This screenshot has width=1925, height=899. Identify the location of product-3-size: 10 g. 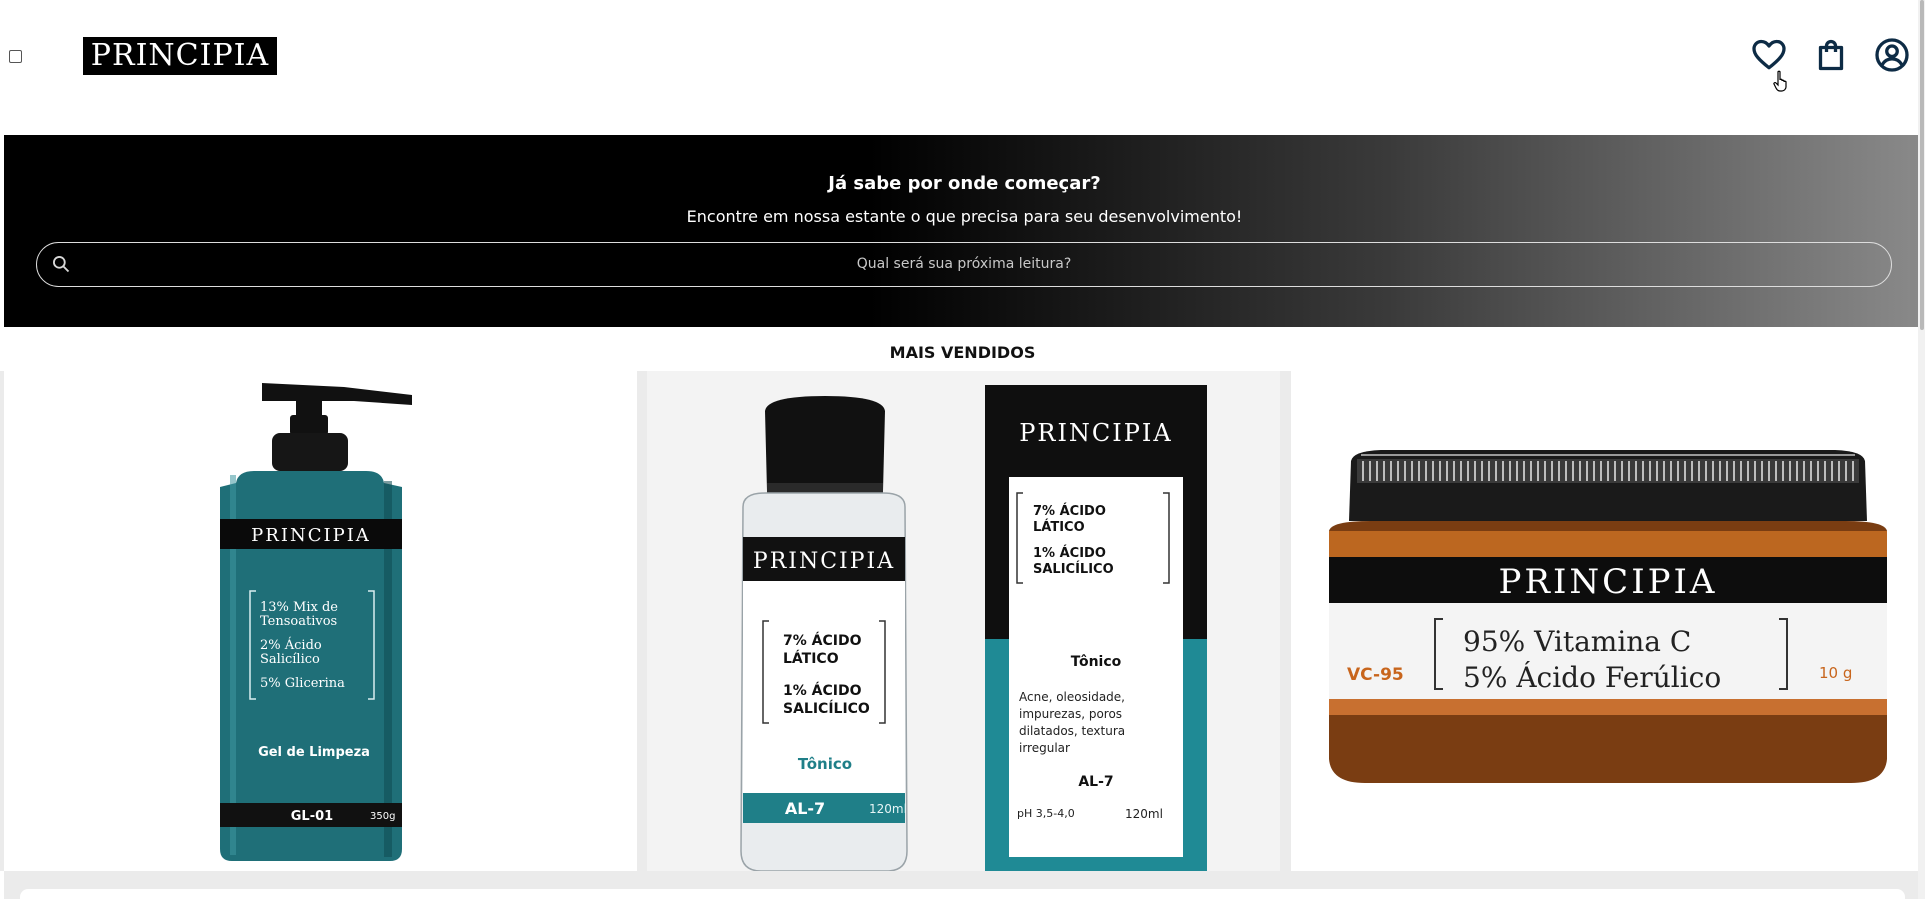
(1835, 673).